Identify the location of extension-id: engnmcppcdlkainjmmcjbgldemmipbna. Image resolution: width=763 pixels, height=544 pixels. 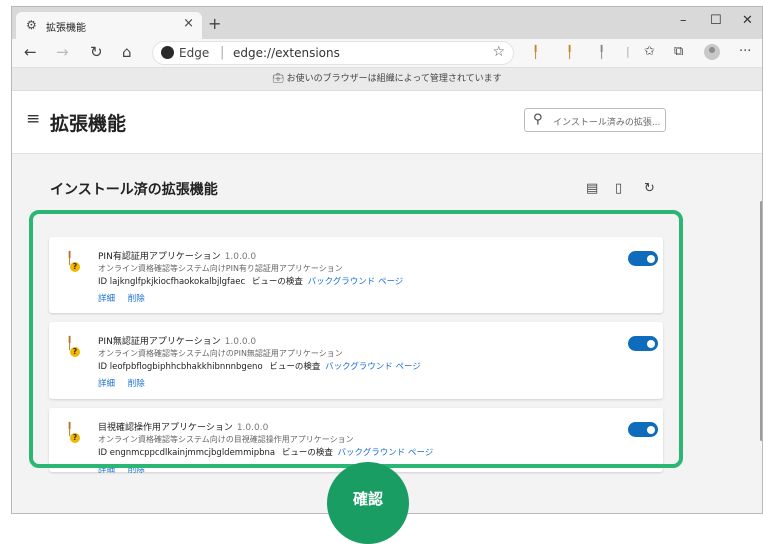
(192, 453).